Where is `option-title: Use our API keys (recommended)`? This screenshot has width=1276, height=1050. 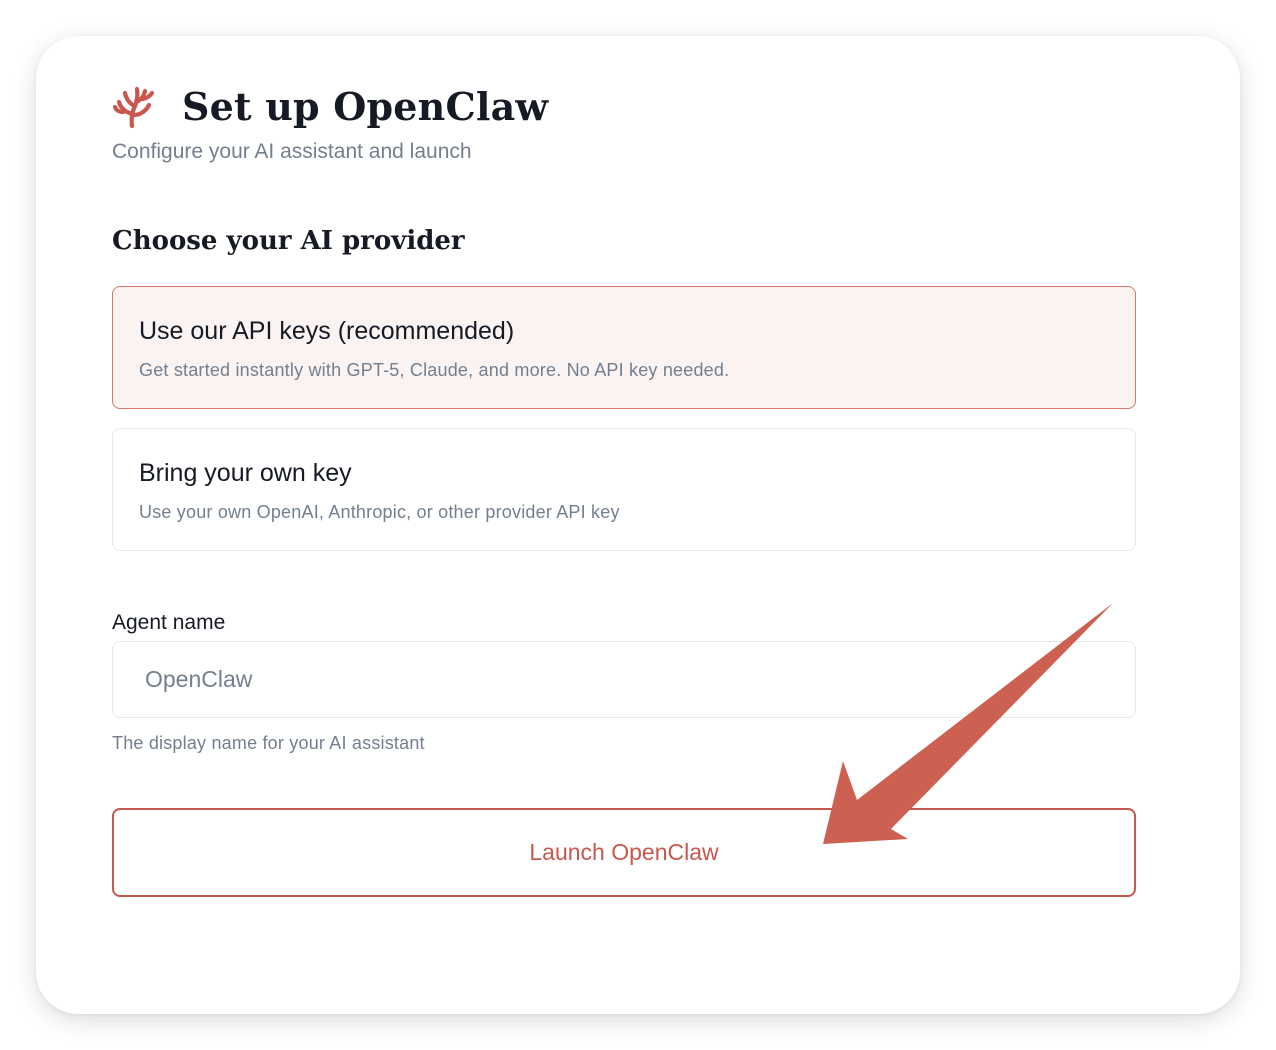
option-title: Use our API keys (recommended) is located at coordinates (327, 331).